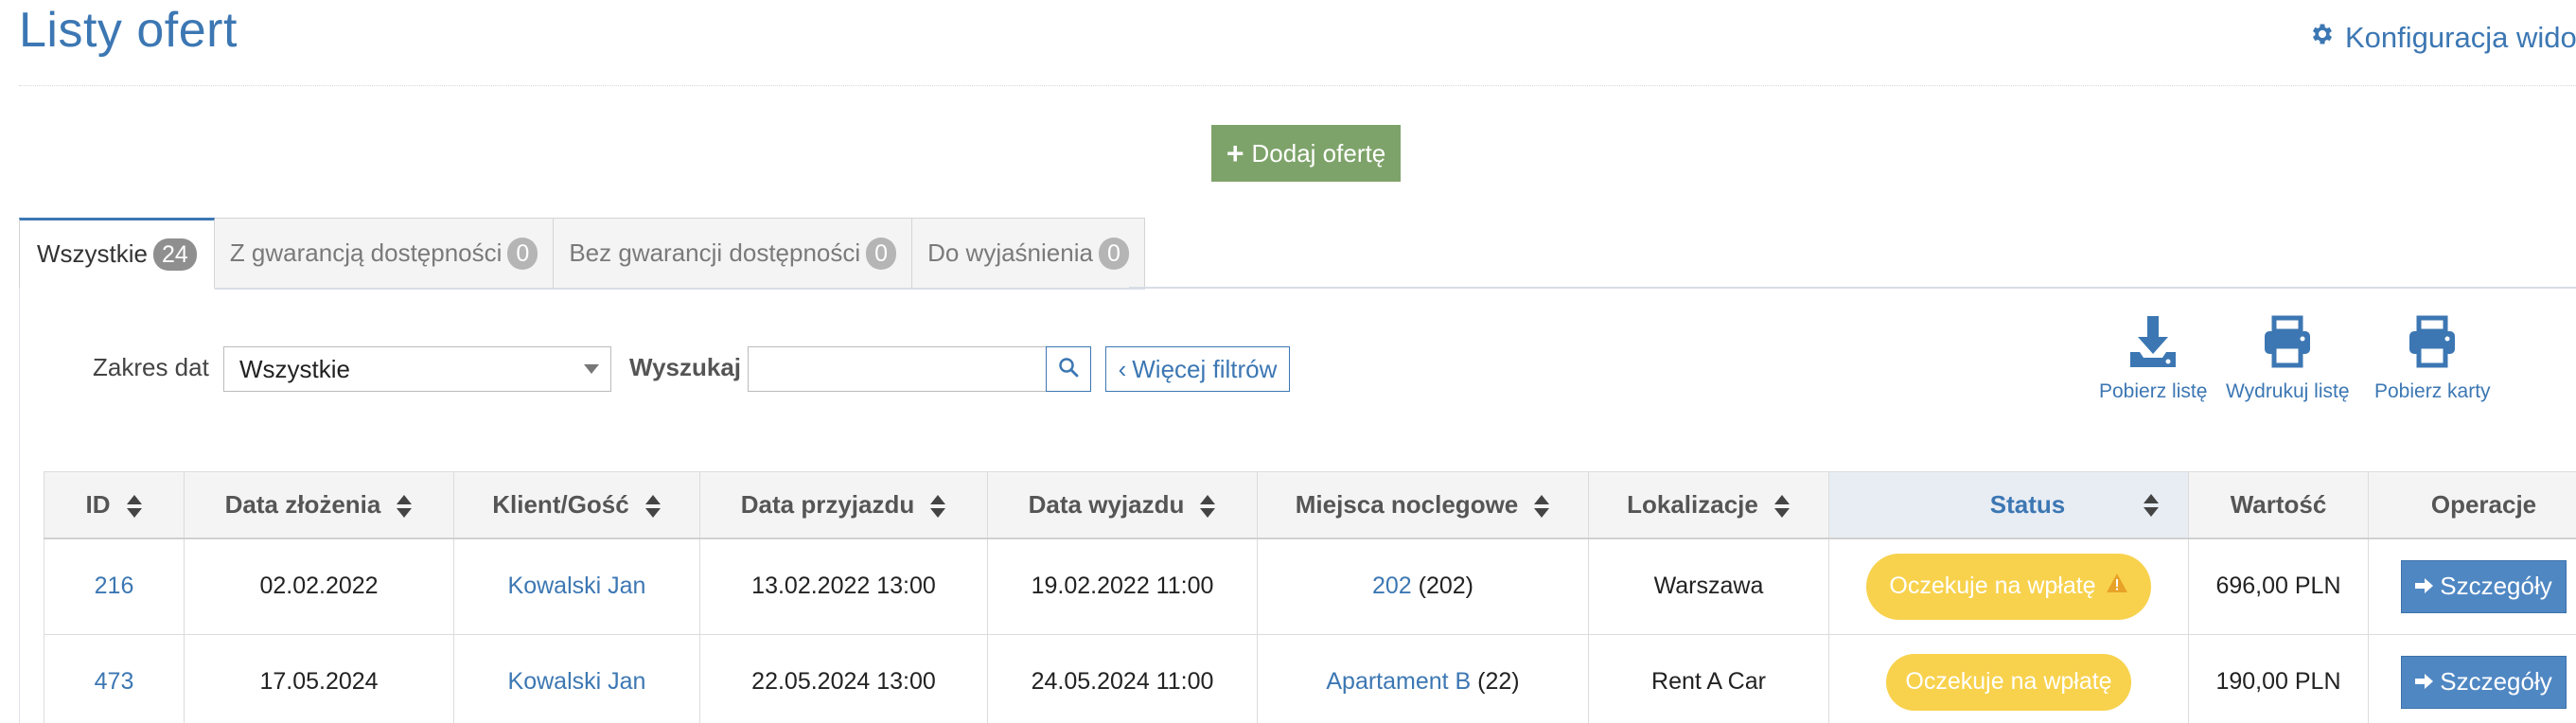 The image size is (2576, 723). I want to click on cell-arrival: 13.02.2022 13:00, so click(843, 586).